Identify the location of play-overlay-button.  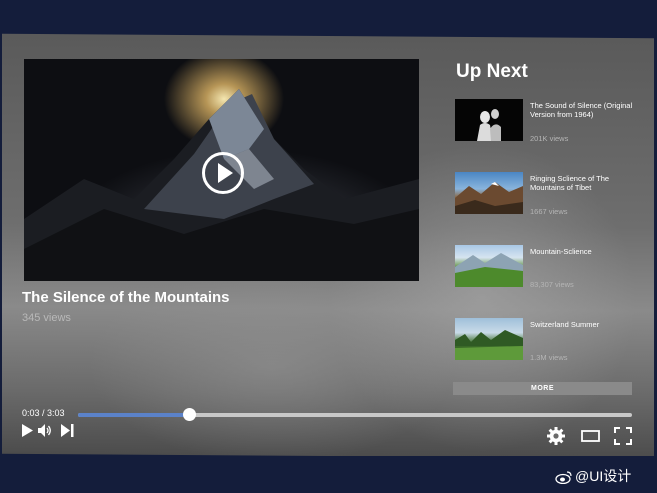
(223, 173).